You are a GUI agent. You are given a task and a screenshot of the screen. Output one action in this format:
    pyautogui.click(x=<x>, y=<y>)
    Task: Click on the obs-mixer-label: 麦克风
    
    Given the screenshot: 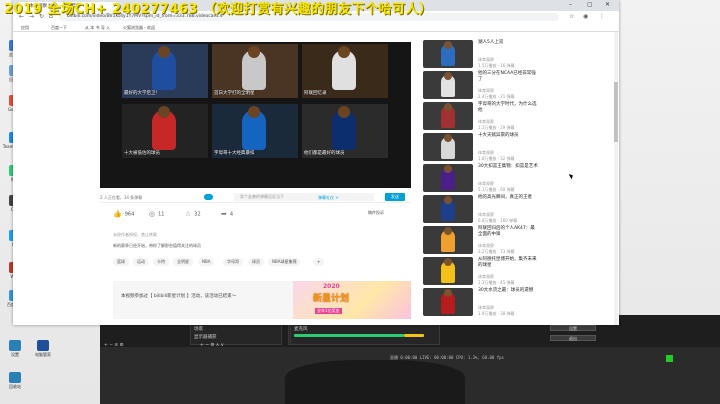 What is the action you would take?
    pyautogui.click(x=301, y=329)
    